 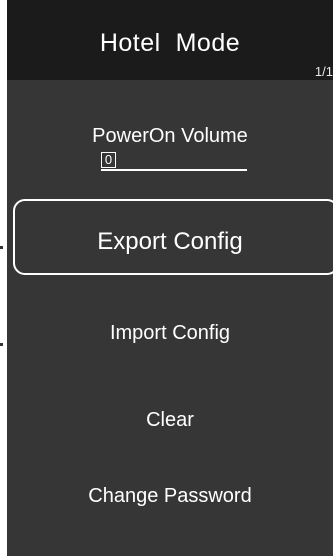 What do you see at coordinates (170, 149) in the screenshot?
I see `menu-item-poweron-volume: PowerOn Volume 0` at bounding box center [170, 149].